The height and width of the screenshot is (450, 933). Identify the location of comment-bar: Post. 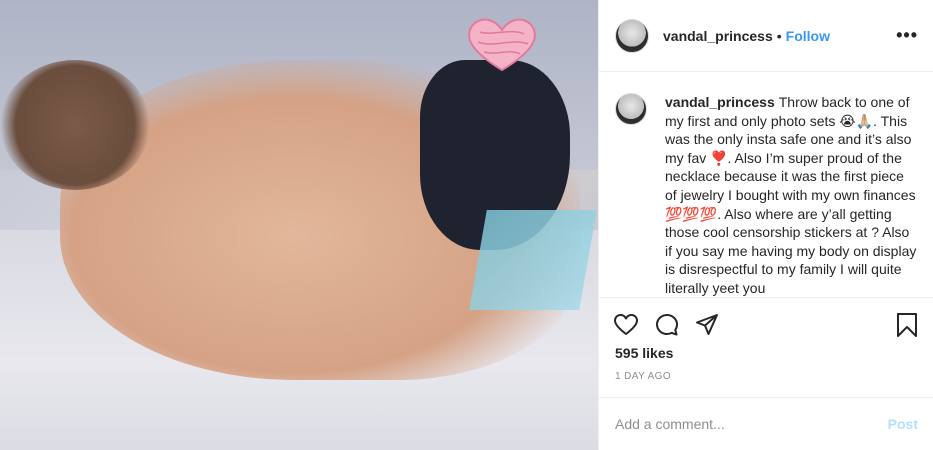
(766, 423).